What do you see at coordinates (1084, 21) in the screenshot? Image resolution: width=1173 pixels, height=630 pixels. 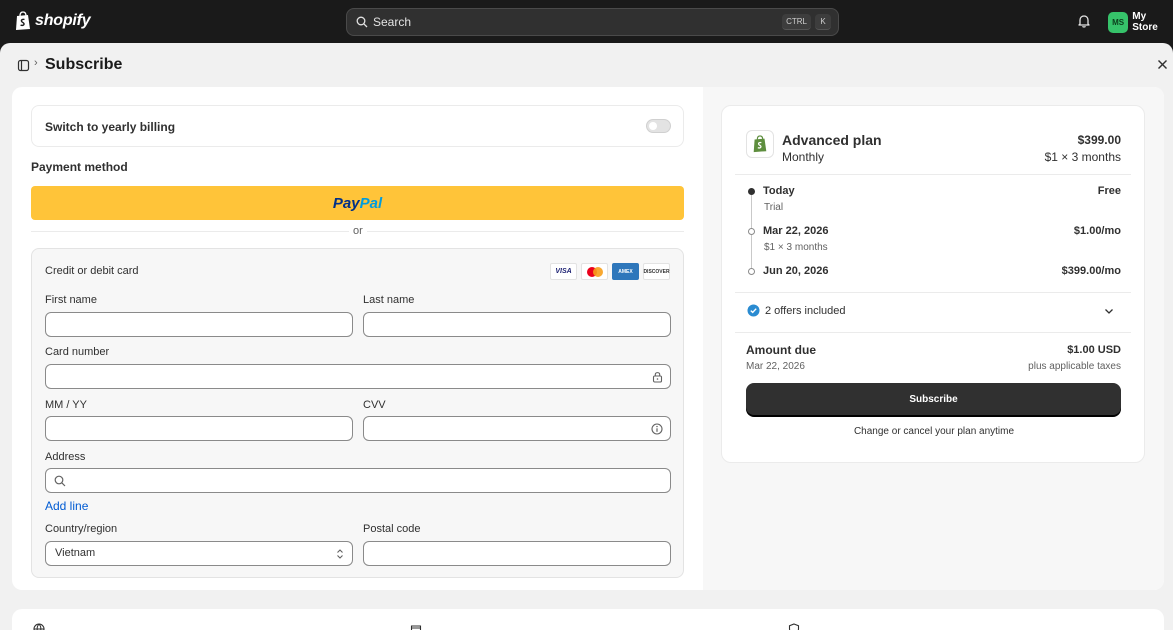 I see `notifications-bell-icon` at bounding box center [1084, 21].